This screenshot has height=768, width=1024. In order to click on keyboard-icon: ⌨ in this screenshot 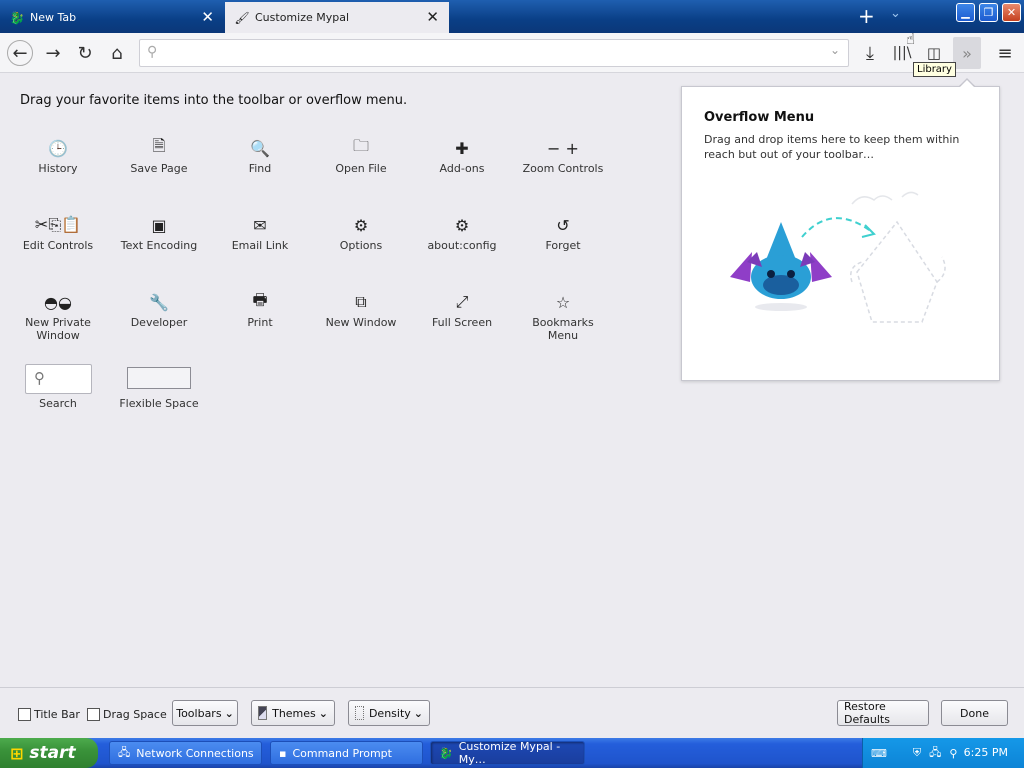, I will do `click(879, 753)`.